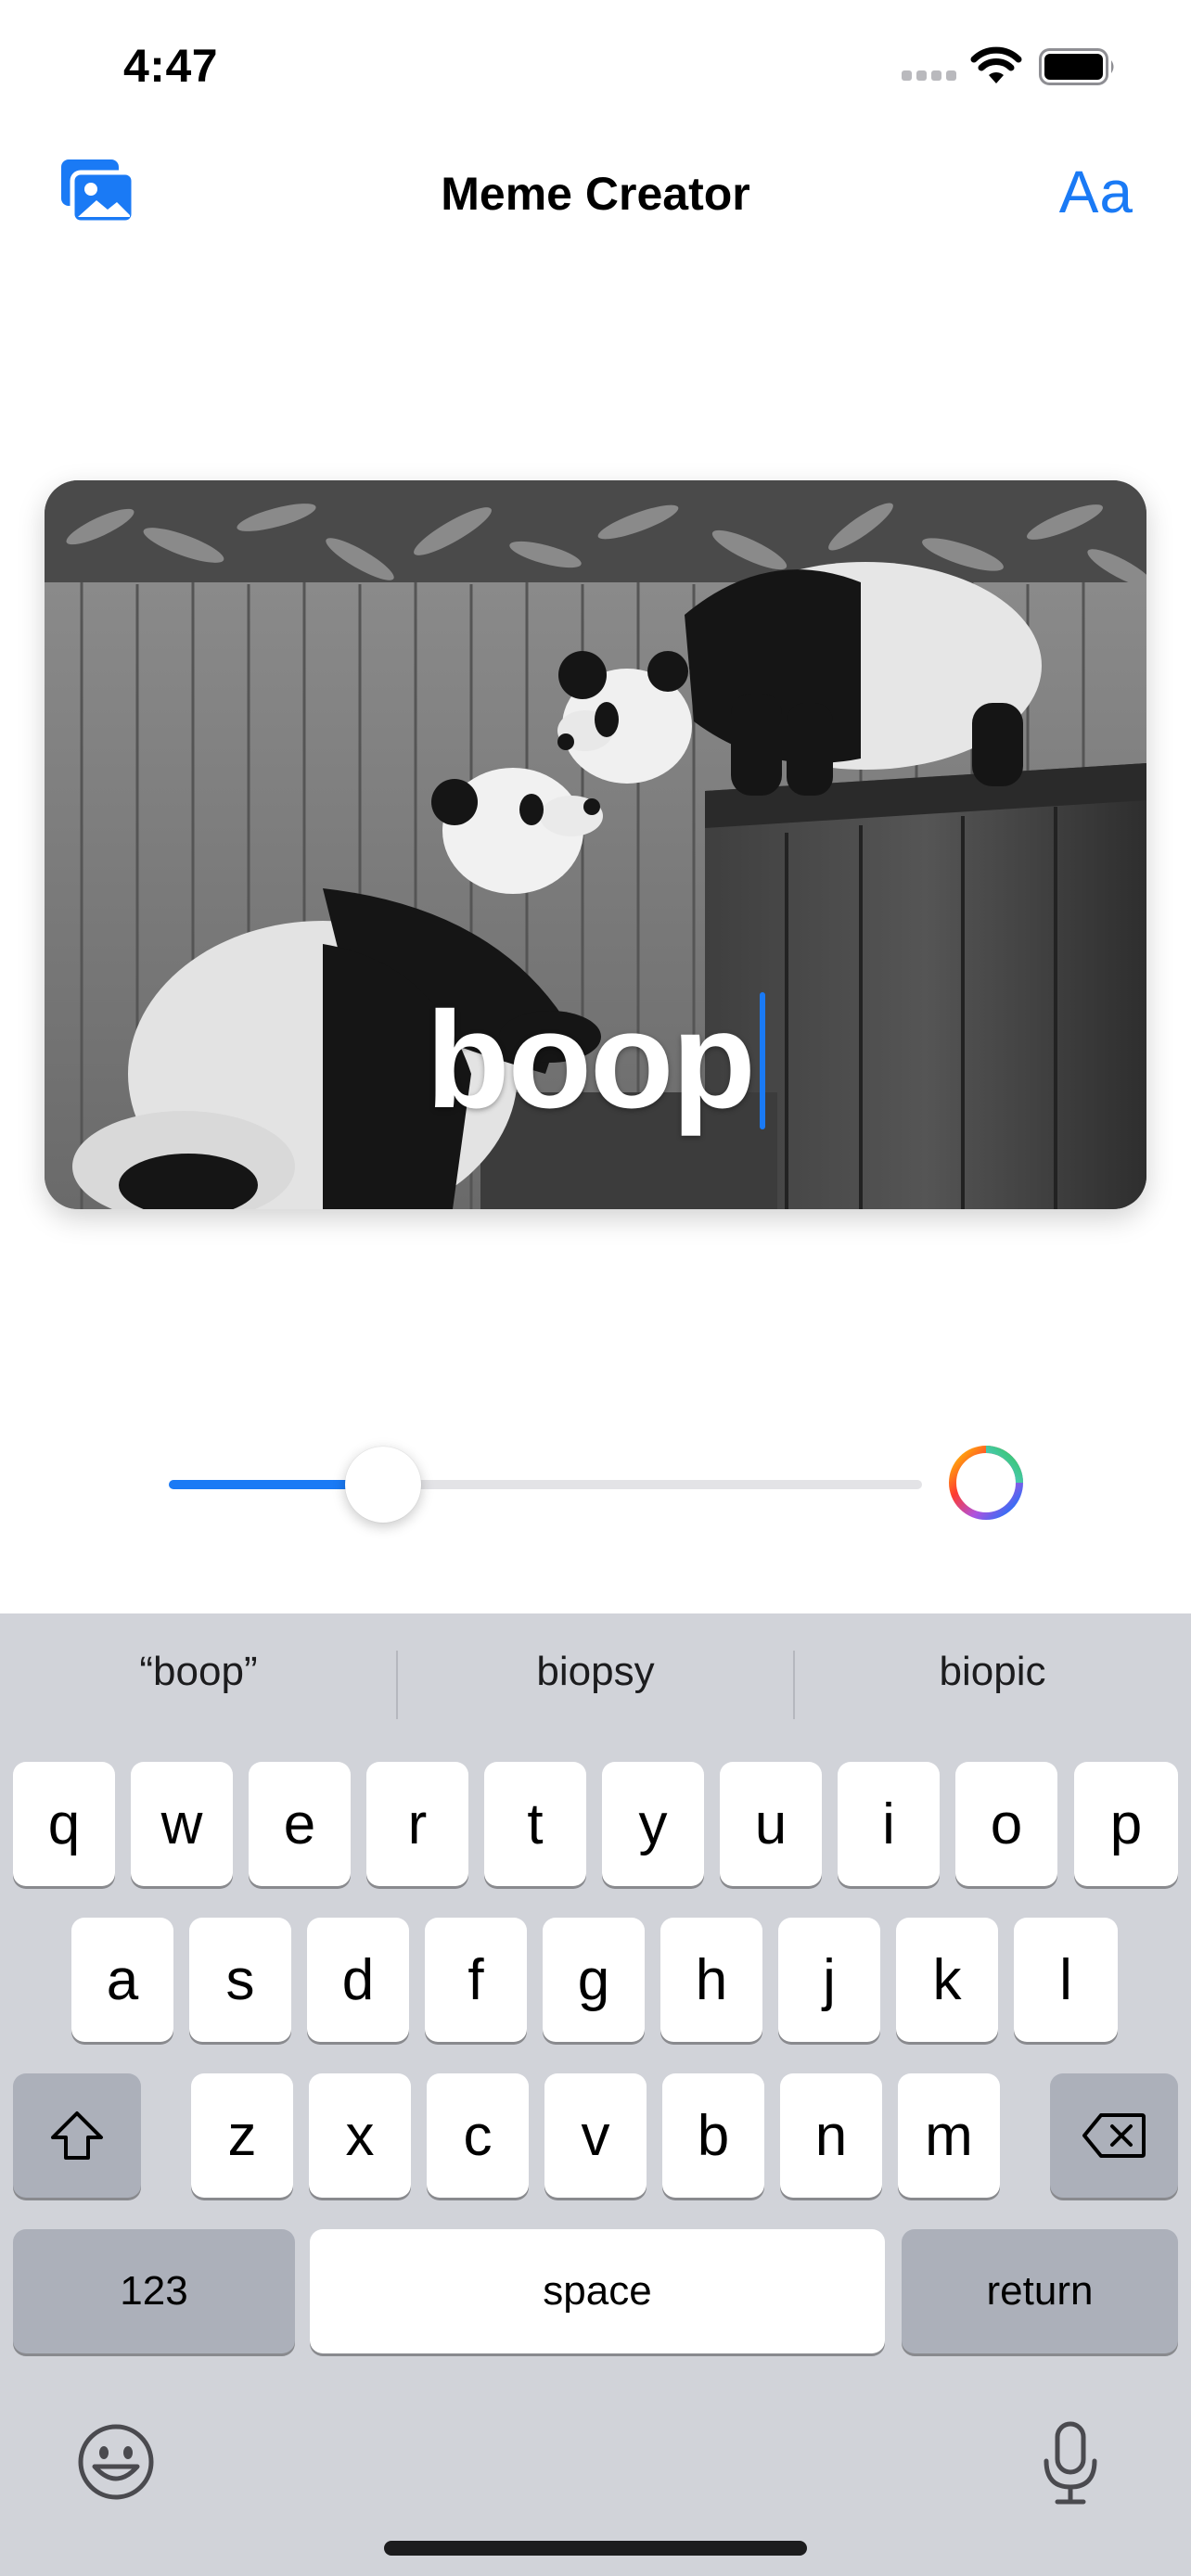 Image resolution: width=1191 pixels, height=2576 pixels. I want to click on key-n: n, so click(831, 2136).